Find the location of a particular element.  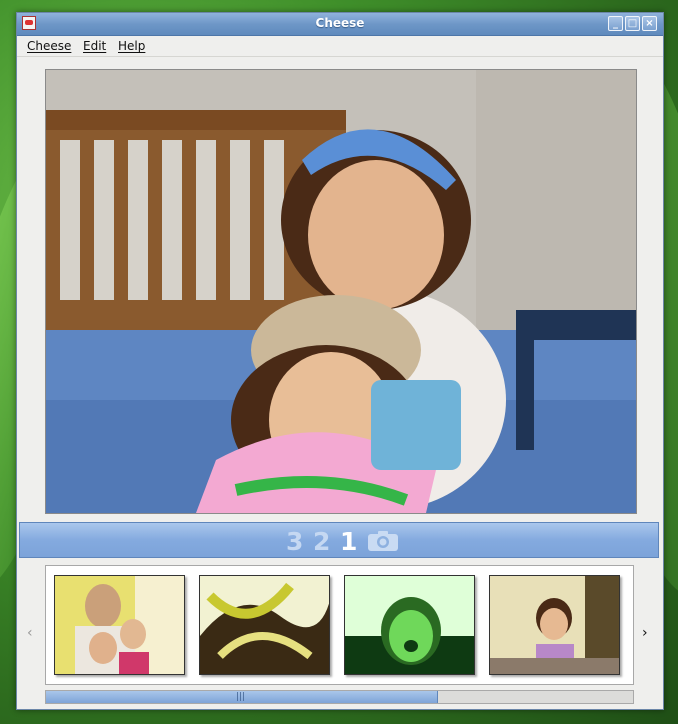

thumbnail-scrollbar: ||| is located at coordinates (339, 697).